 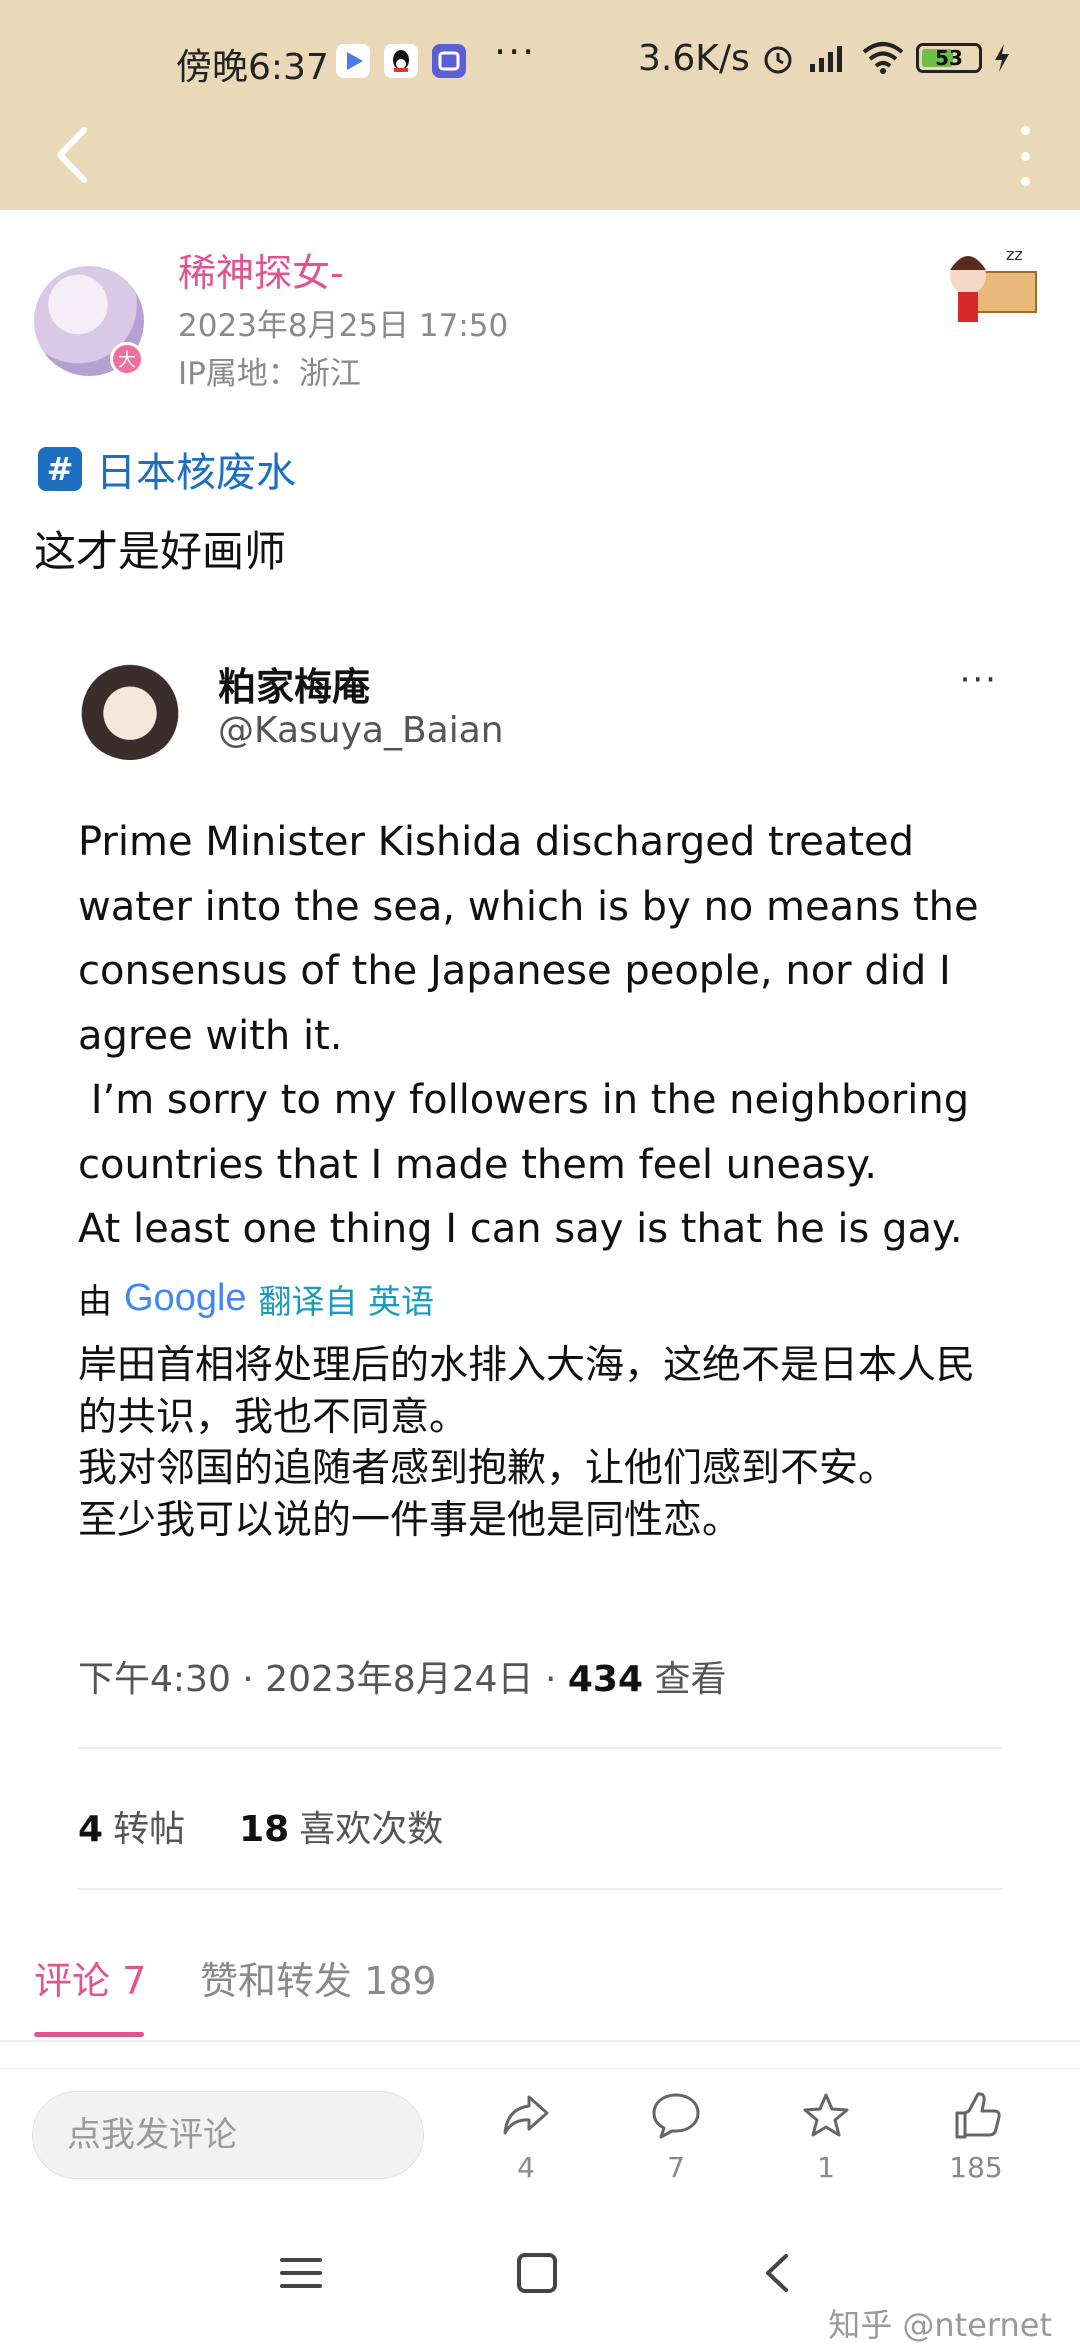 I want to click on translation-attribution: 由 Google 翻译自 英语, so click(x=256, y=1298).